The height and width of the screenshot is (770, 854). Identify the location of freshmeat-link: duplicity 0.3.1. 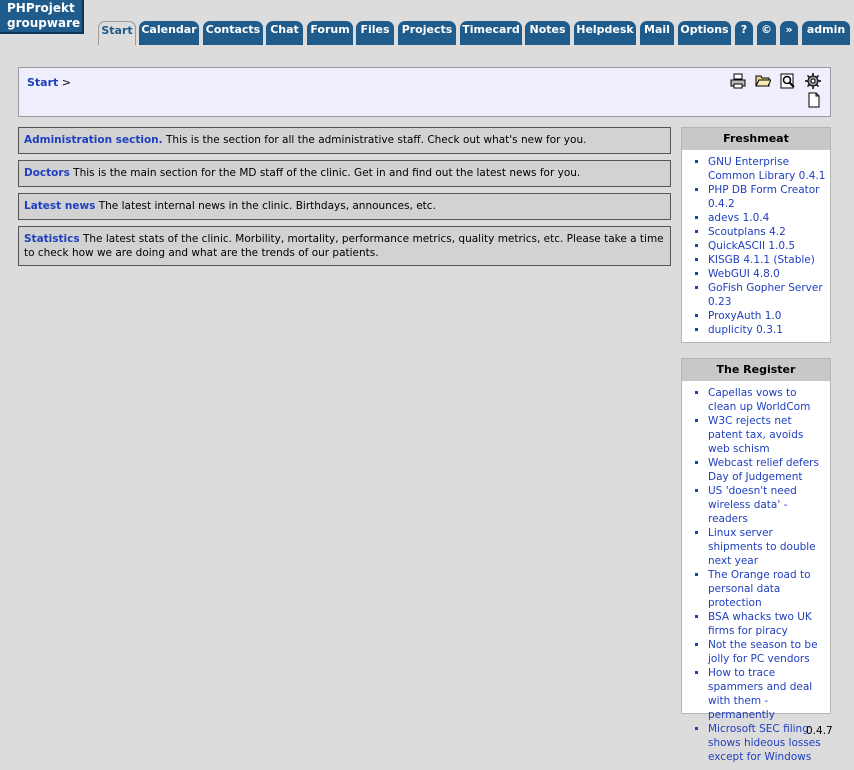
(745, 330).